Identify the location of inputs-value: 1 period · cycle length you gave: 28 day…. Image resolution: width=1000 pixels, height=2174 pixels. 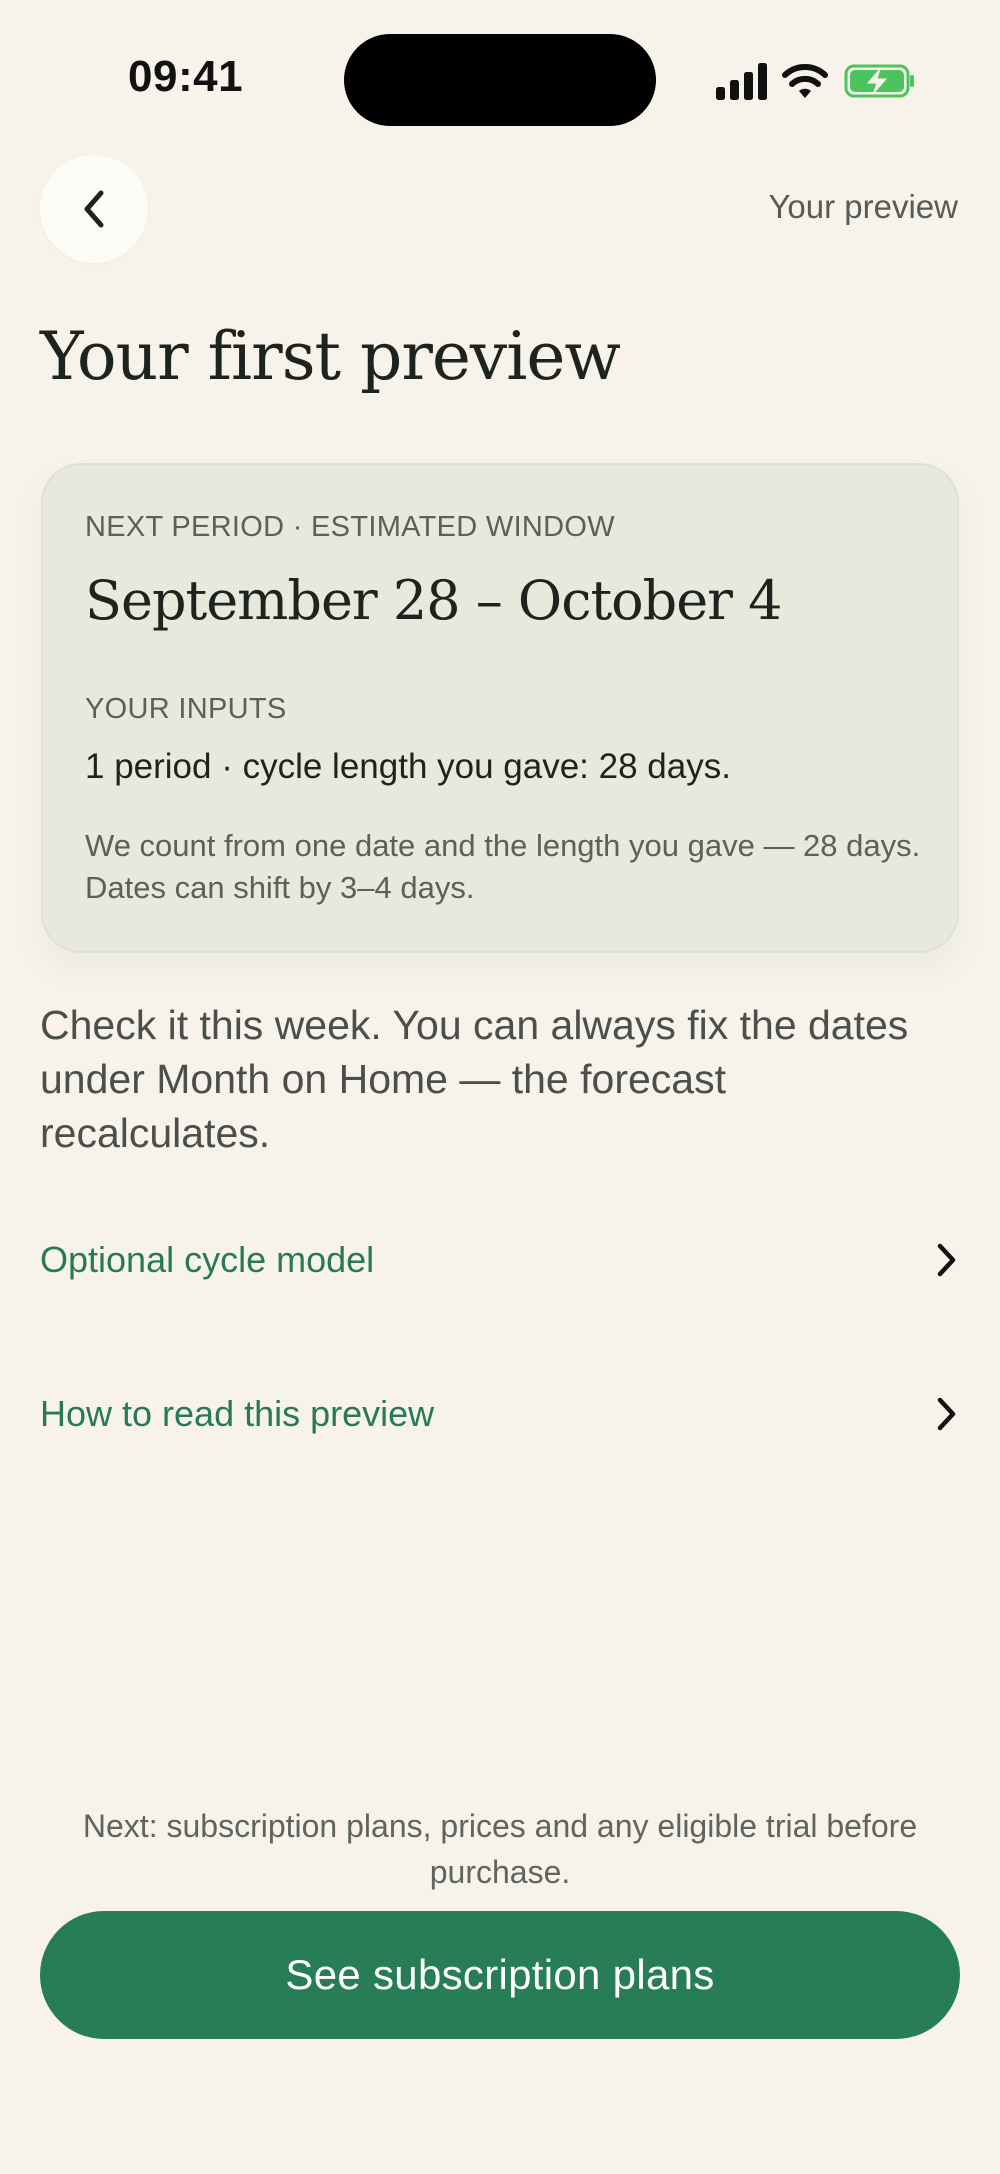
(408, 766).